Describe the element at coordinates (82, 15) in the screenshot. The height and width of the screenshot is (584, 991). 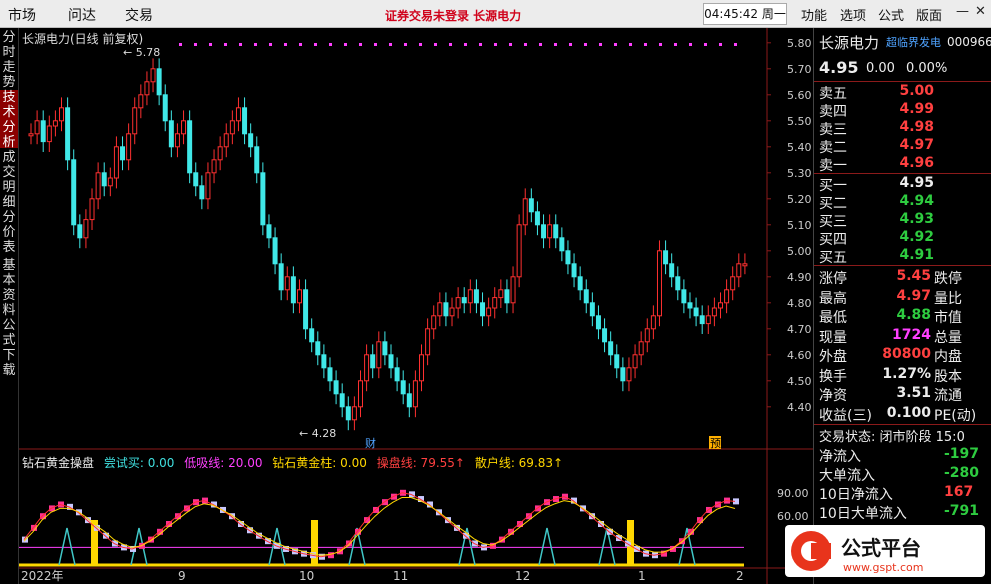
I see `menu-wenda: 问达` at that location.